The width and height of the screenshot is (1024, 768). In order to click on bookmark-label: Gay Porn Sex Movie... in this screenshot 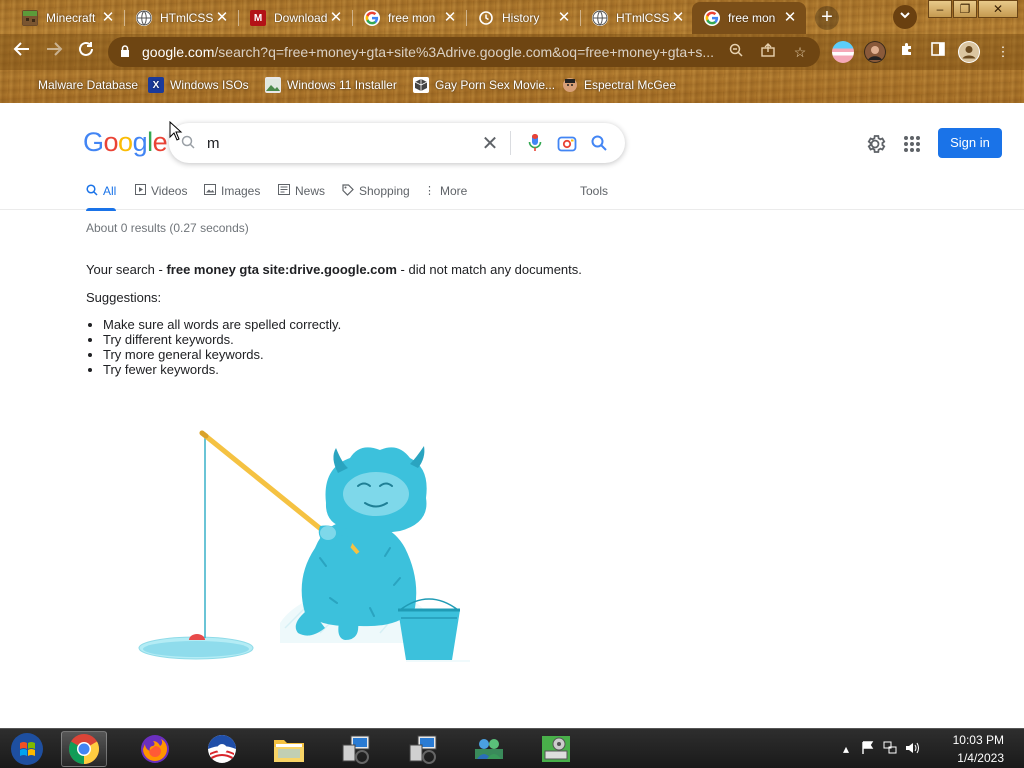, I will do `click(495, 85)`.